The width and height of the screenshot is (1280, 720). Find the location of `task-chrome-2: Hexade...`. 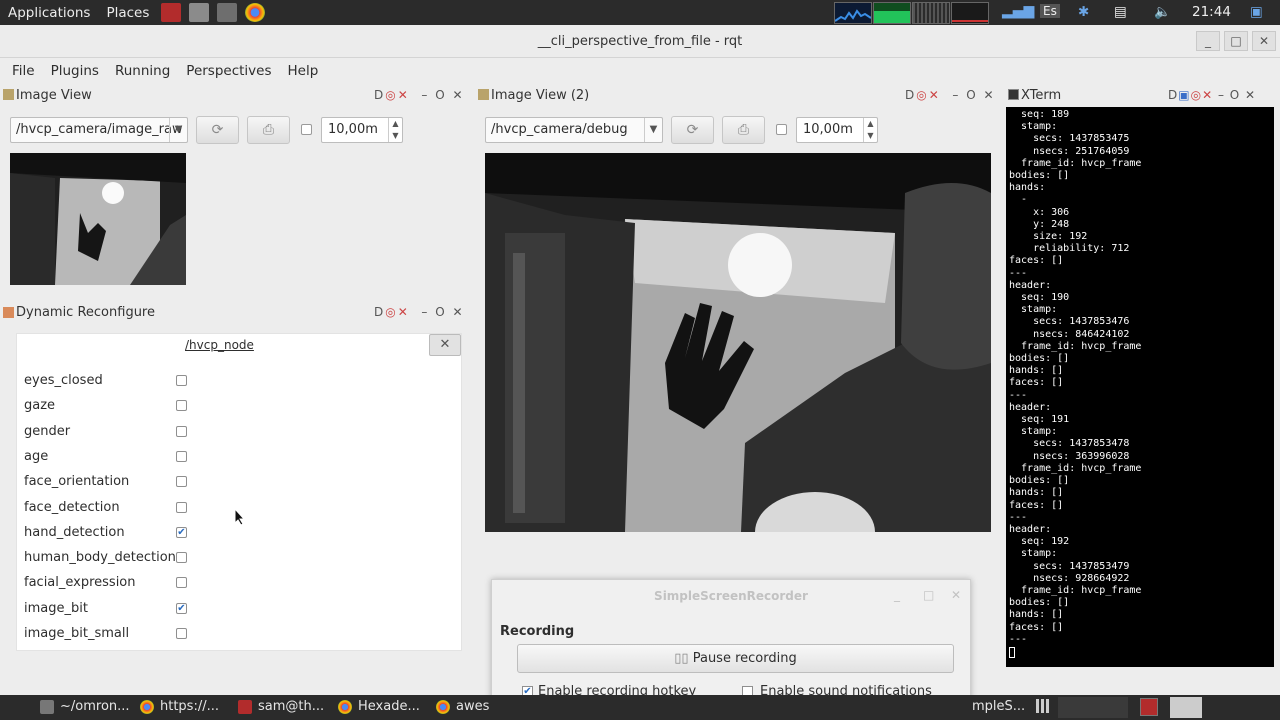

task-chrome-2: Hexade... is located at coordinates (379, 706).